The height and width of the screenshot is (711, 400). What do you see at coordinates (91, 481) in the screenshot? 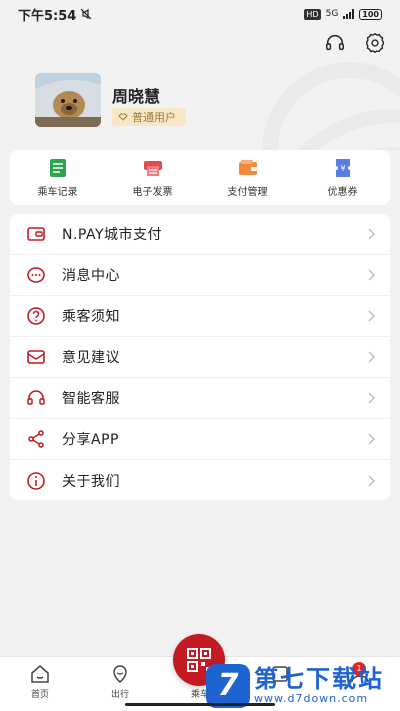
I see `menu-item-label: 关于我们` at bounding box center [91, 481].